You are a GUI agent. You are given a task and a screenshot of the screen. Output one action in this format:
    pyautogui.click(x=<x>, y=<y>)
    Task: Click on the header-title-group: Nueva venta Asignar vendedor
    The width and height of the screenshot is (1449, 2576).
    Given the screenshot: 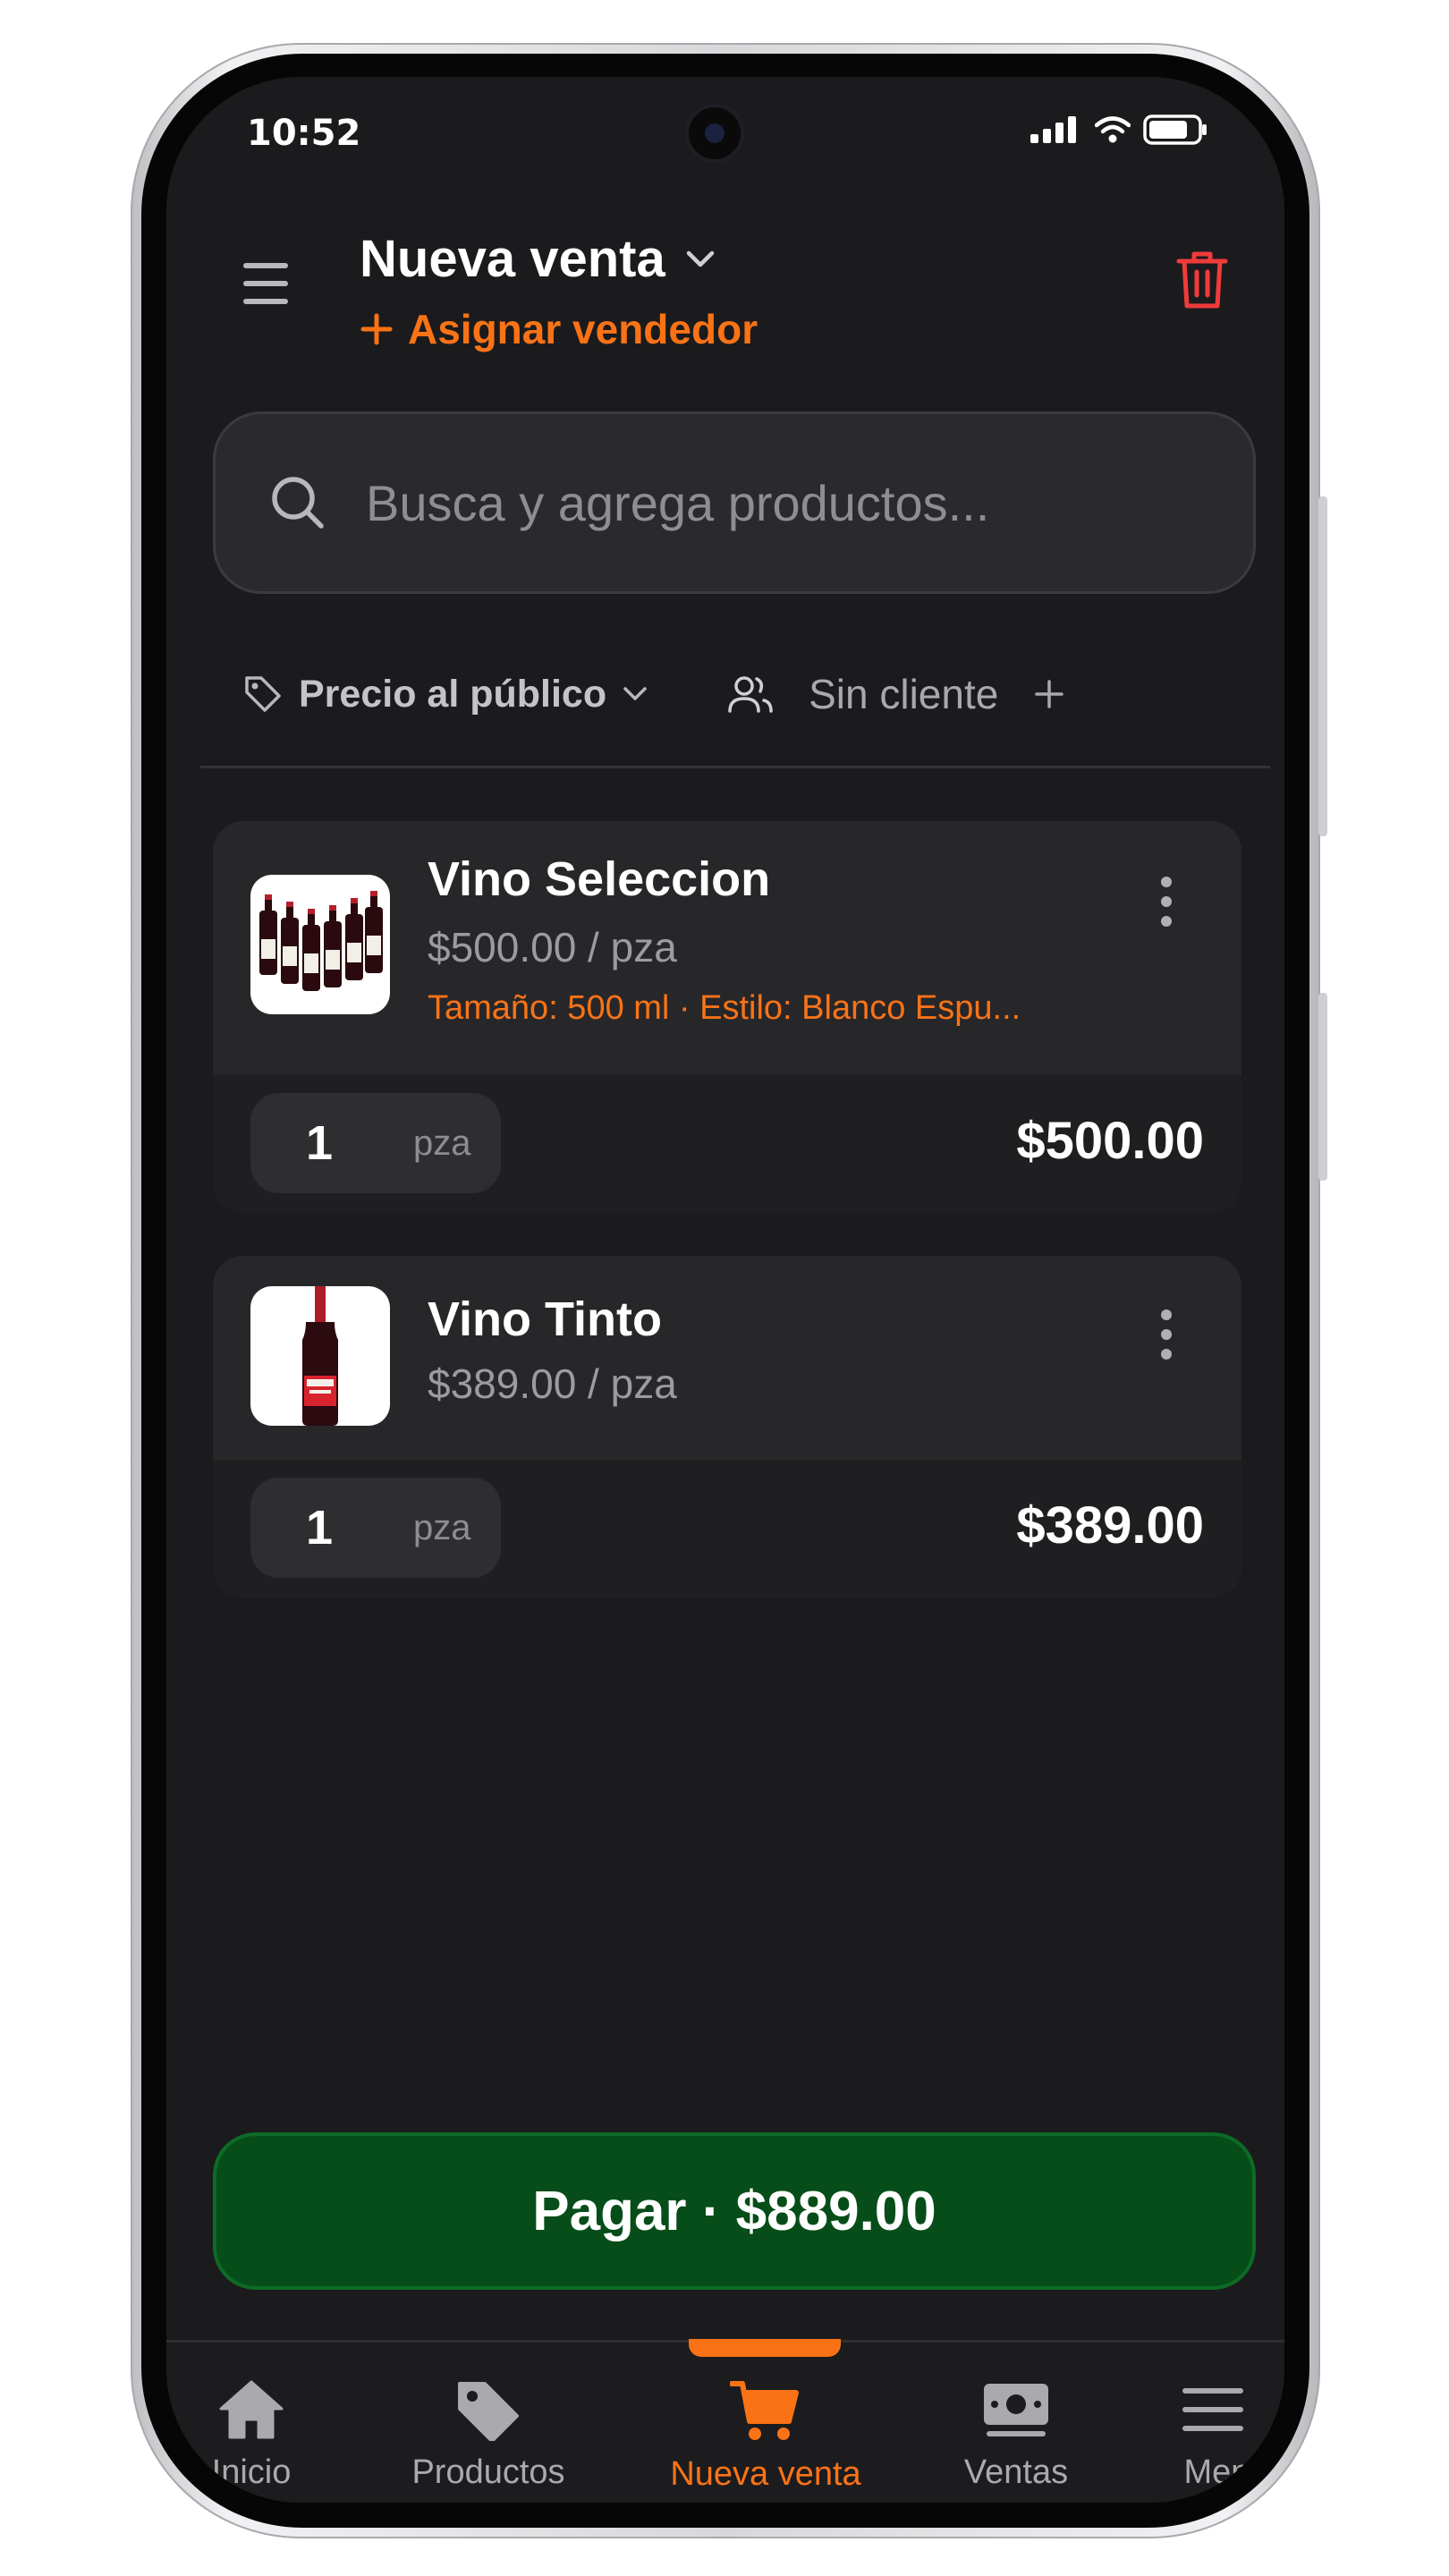 What is the action you would take?
    pyautogui.click(x=559, y=291)
    